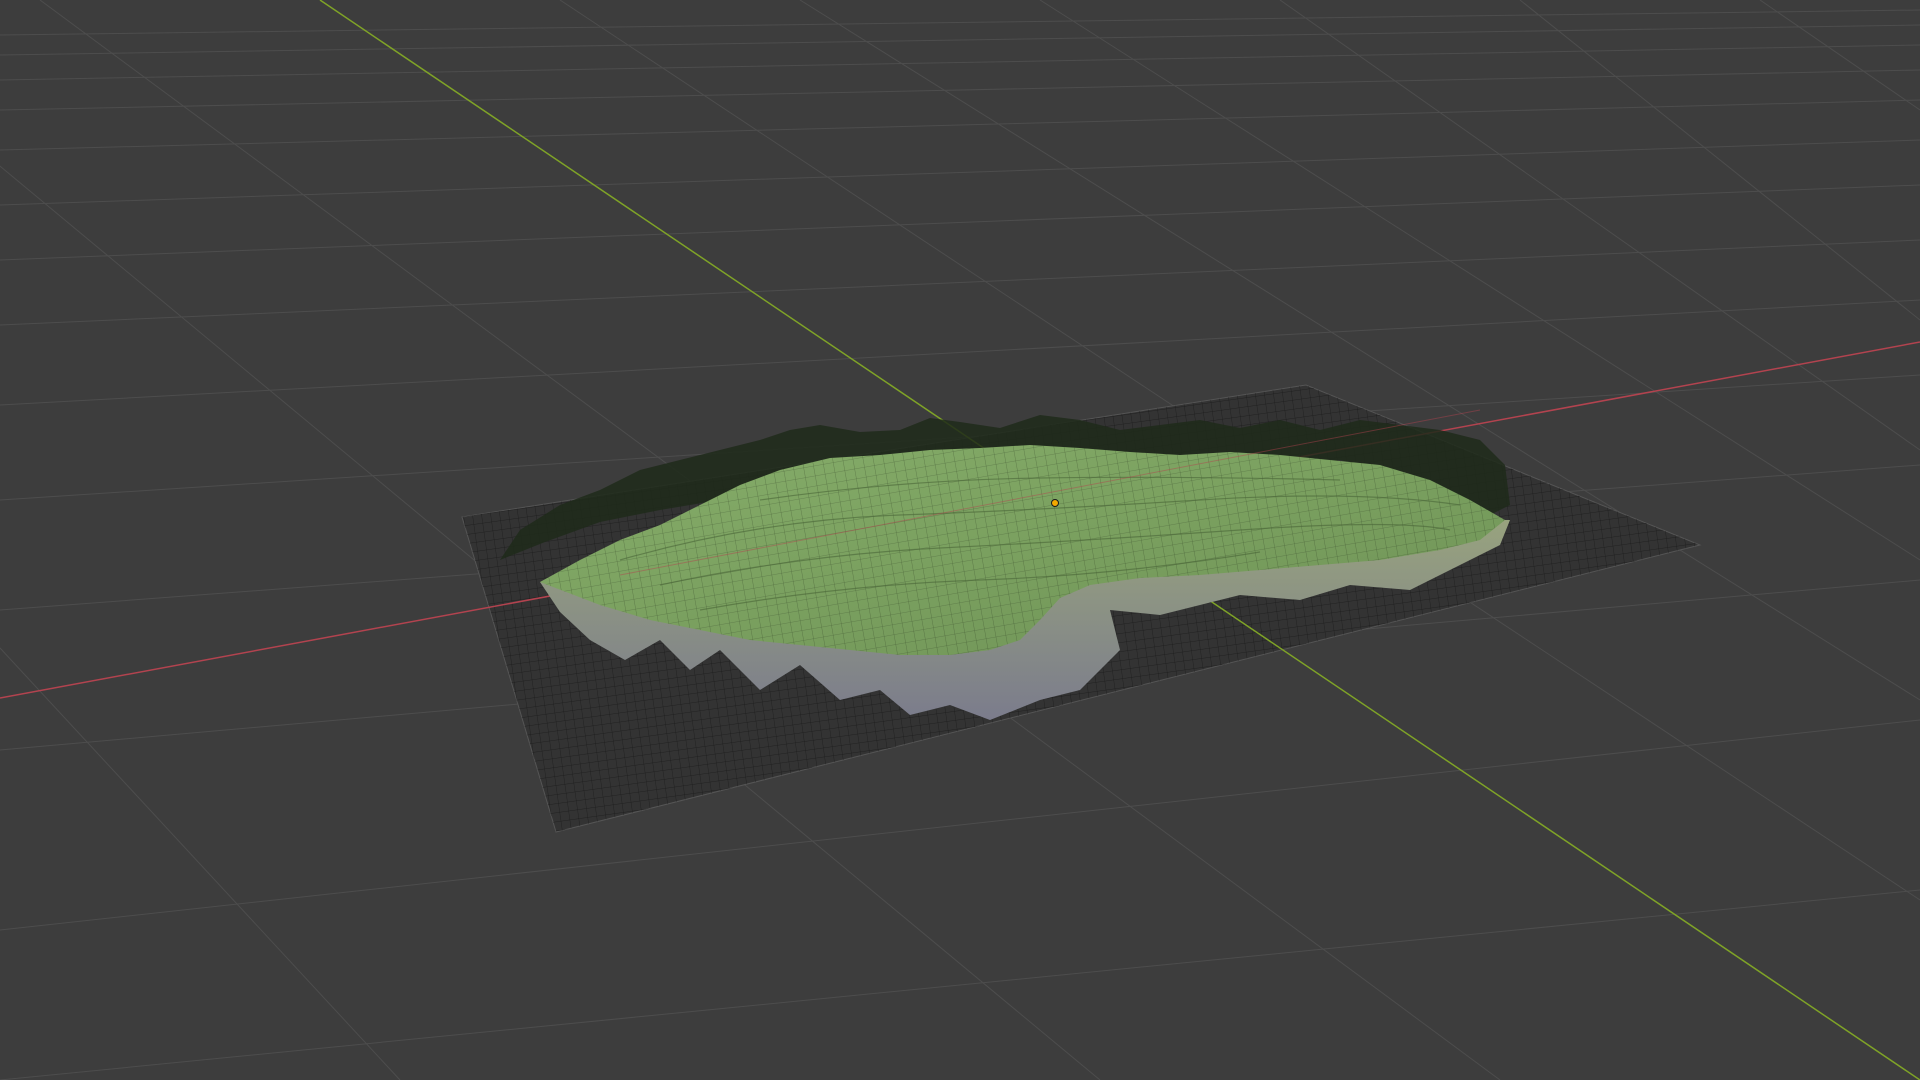 Image resolution: width=1920 pixels, height=1080 pixels. What do you see at coordinates (1055, 503) in the screenshot?
I see `object-origin-point` at bounding box center [1055, 503].